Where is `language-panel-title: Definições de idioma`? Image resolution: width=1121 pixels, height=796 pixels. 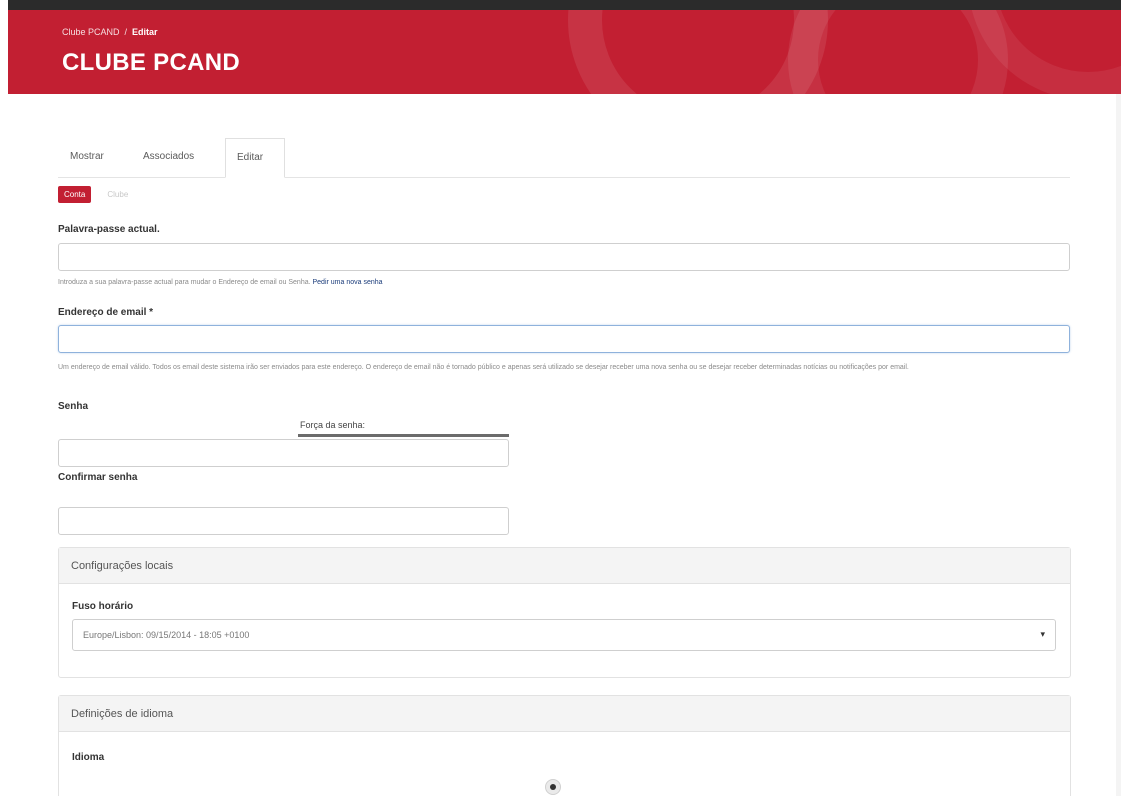
language-panel-title: Definições de idioma is located at coordinates (564, 714).